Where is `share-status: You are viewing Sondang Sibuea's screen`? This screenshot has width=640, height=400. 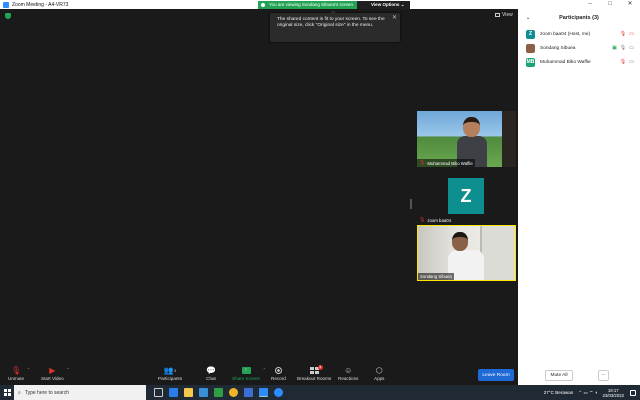 share-status: You are viewing Sondang Sibuea's screen is located at coordinates (308, 4).